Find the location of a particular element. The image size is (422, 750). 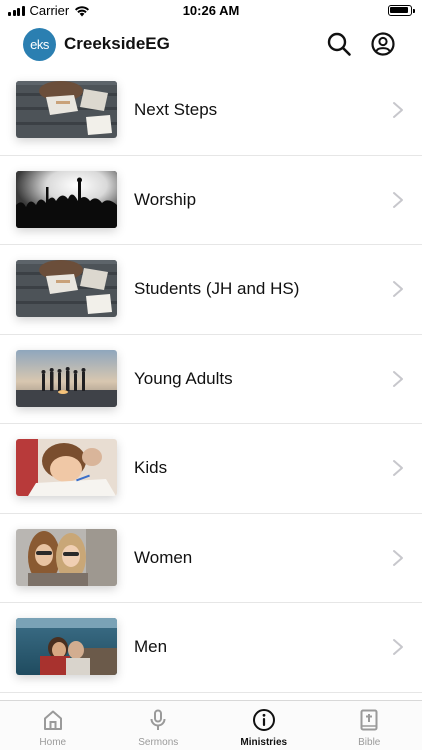

ministry-label: Worship is located at coordinates (165, 199).